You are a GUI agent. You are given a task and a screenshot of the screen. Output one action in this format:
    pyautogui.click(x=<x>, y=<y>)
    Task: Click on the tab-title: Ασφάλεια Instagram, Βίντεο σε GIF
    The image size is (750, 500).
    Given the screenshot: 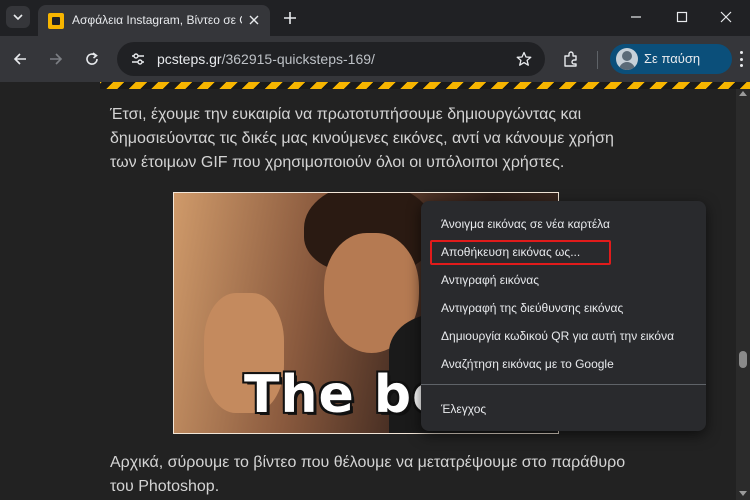 What is the action you would take?
    pyautogui.click(x=157, y=20)
    